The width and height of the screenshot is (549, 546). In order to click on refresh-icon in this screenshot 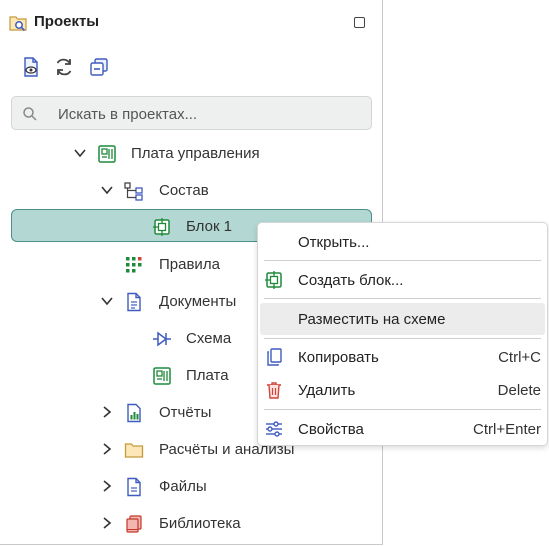, I will do `click(64, 69)`.